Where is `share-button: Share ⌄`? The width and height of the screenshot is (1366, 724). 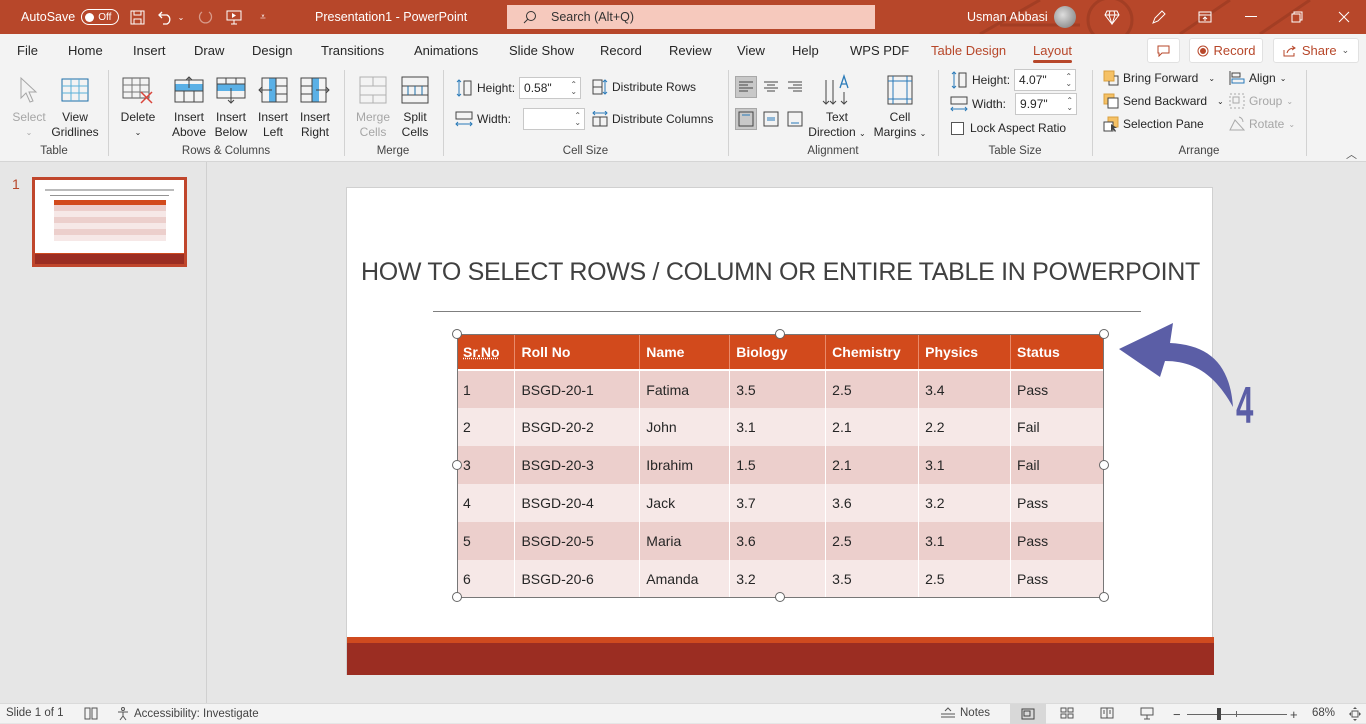
share-button: Share ⌄ is located at coordinates (1316, 50).